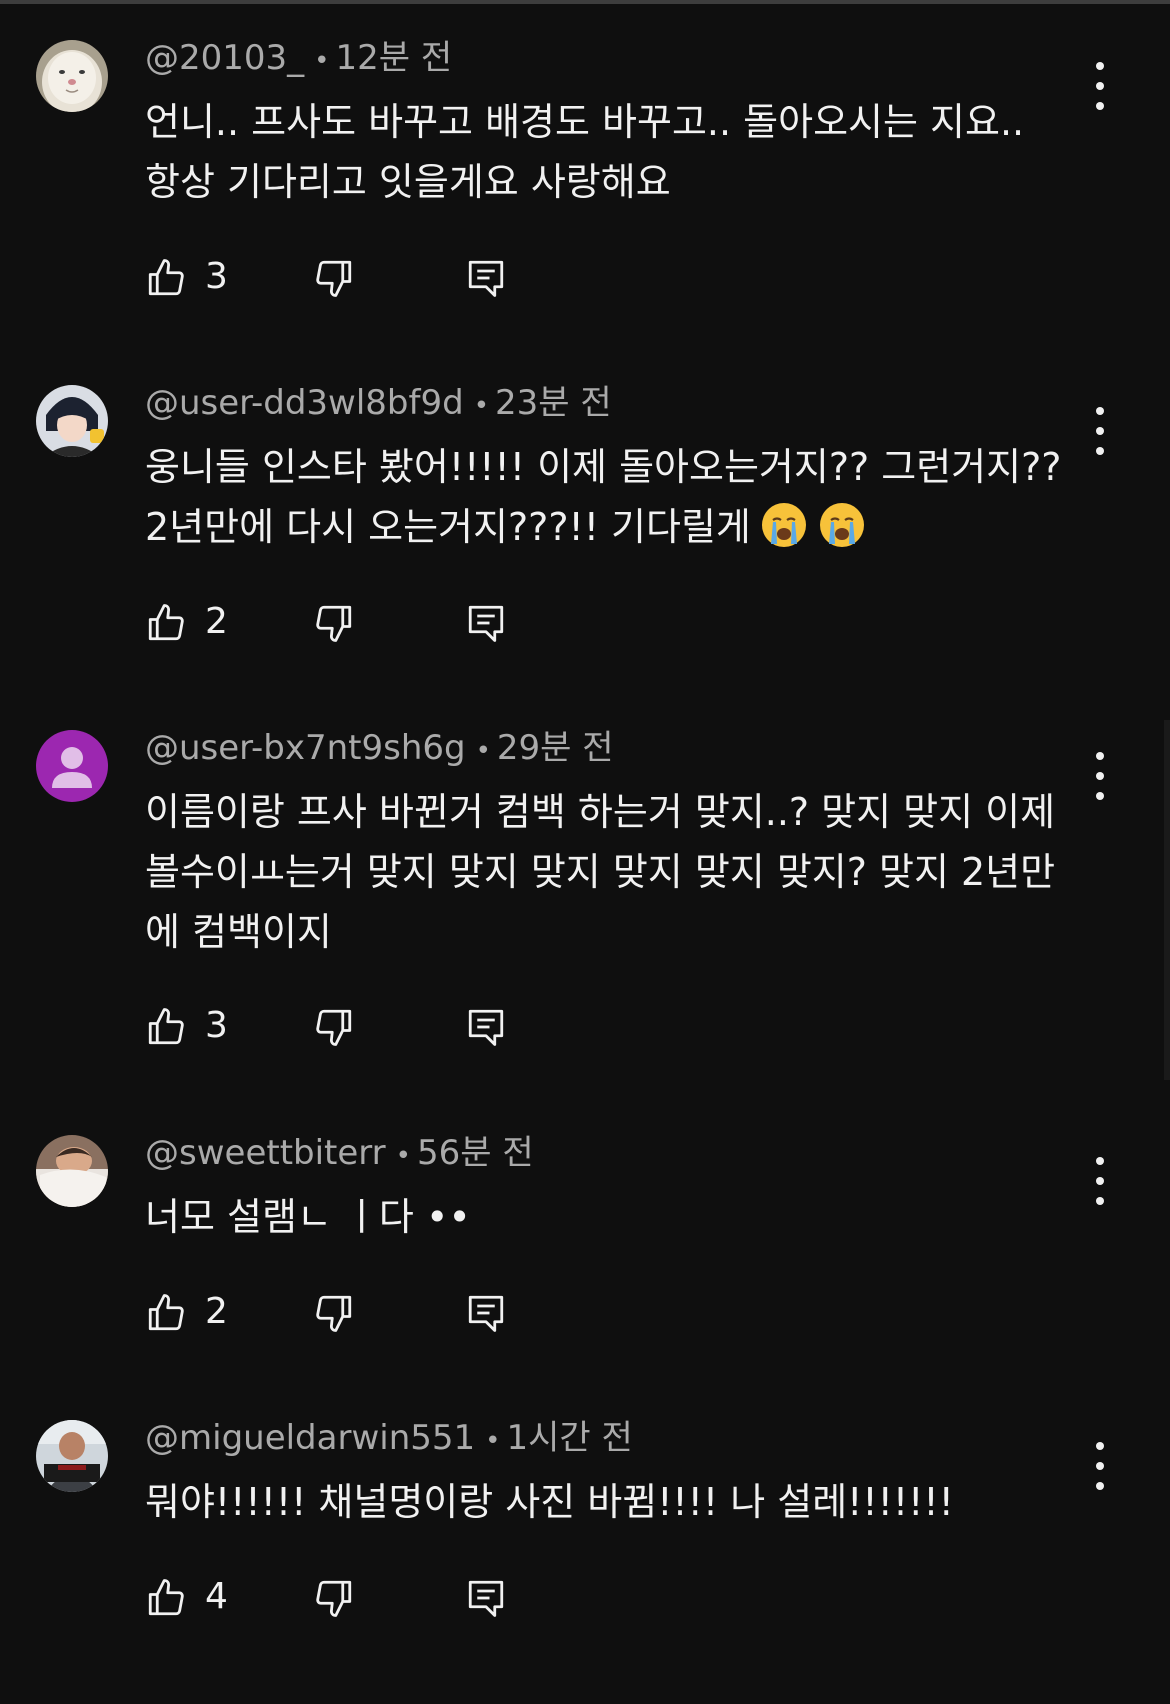  I want to click on top-divider, so click(585, 2).